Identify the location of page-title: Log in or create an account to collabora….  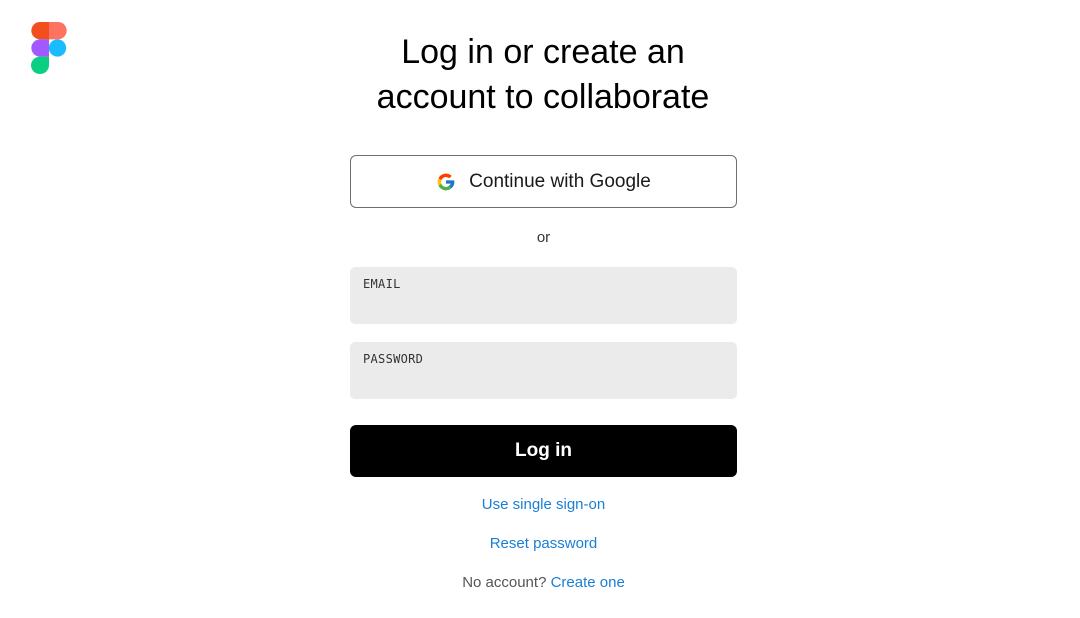
(543, 75).